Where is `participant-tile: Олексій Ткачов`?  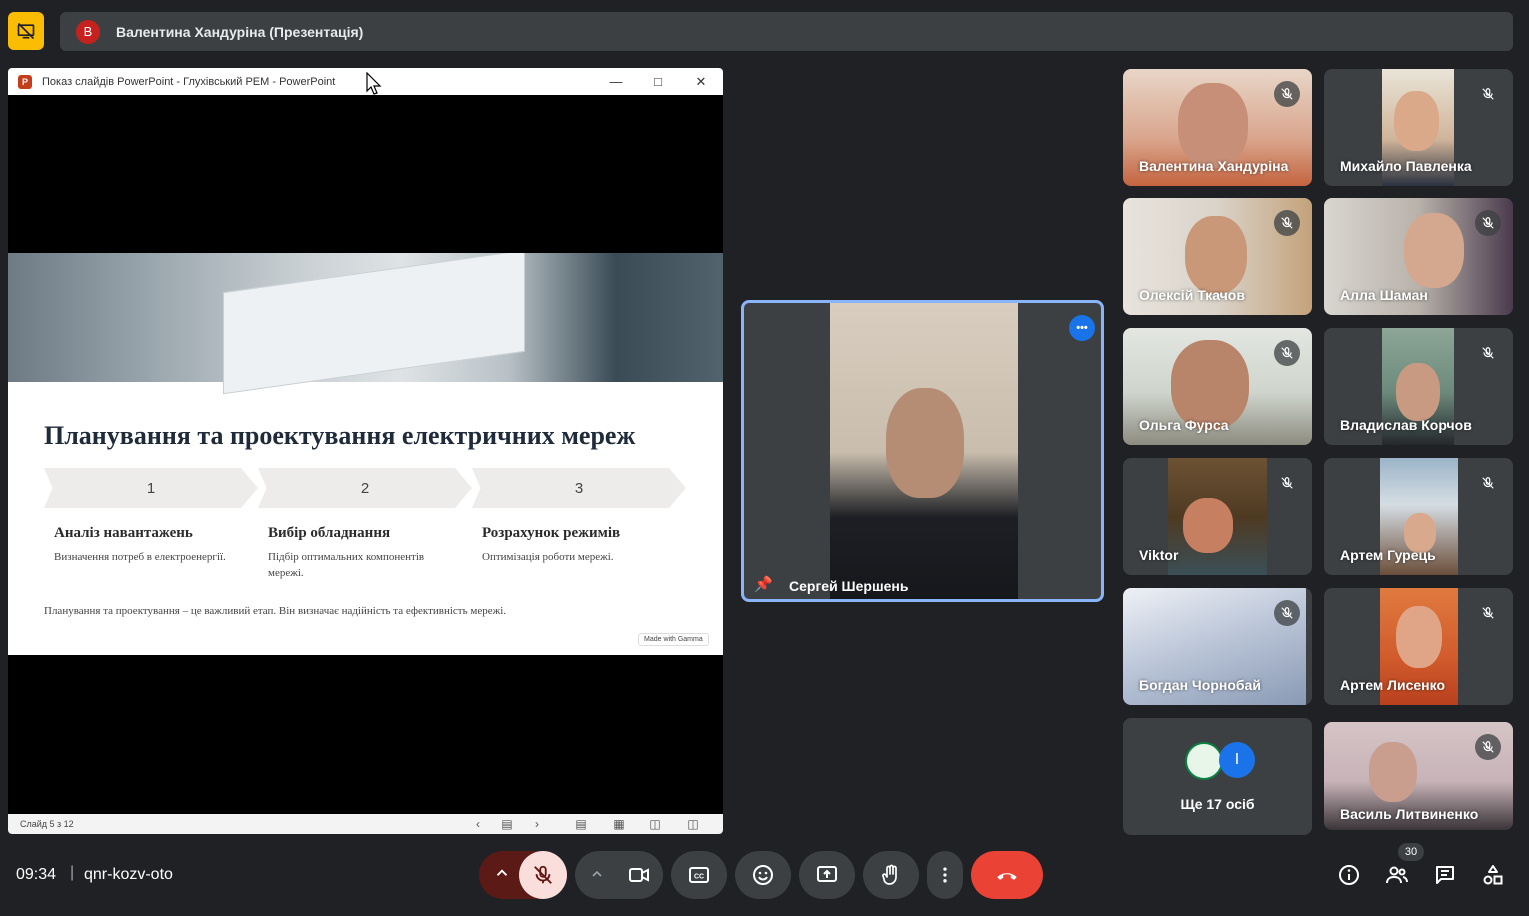 participant-tile: Олексій Ткачов is located at coordinates (1217, 256).